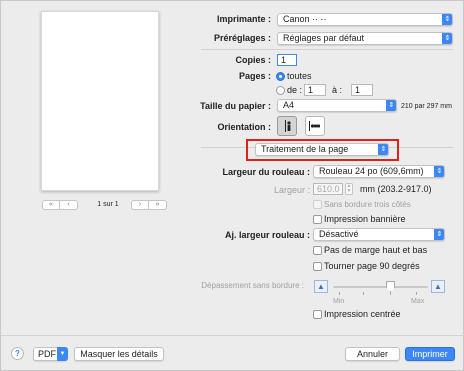 The width and height of the screenshot is (464, 371). I want to click on page-preview, so click(100, 101).